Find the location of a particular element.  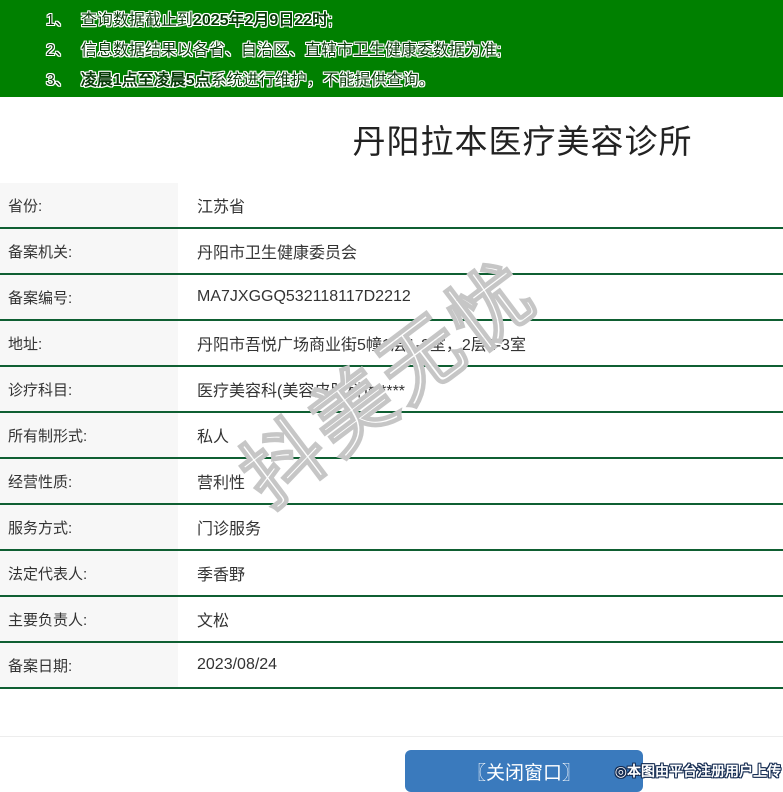

row-label: 服务方式: is located at coordinates (89, 527).